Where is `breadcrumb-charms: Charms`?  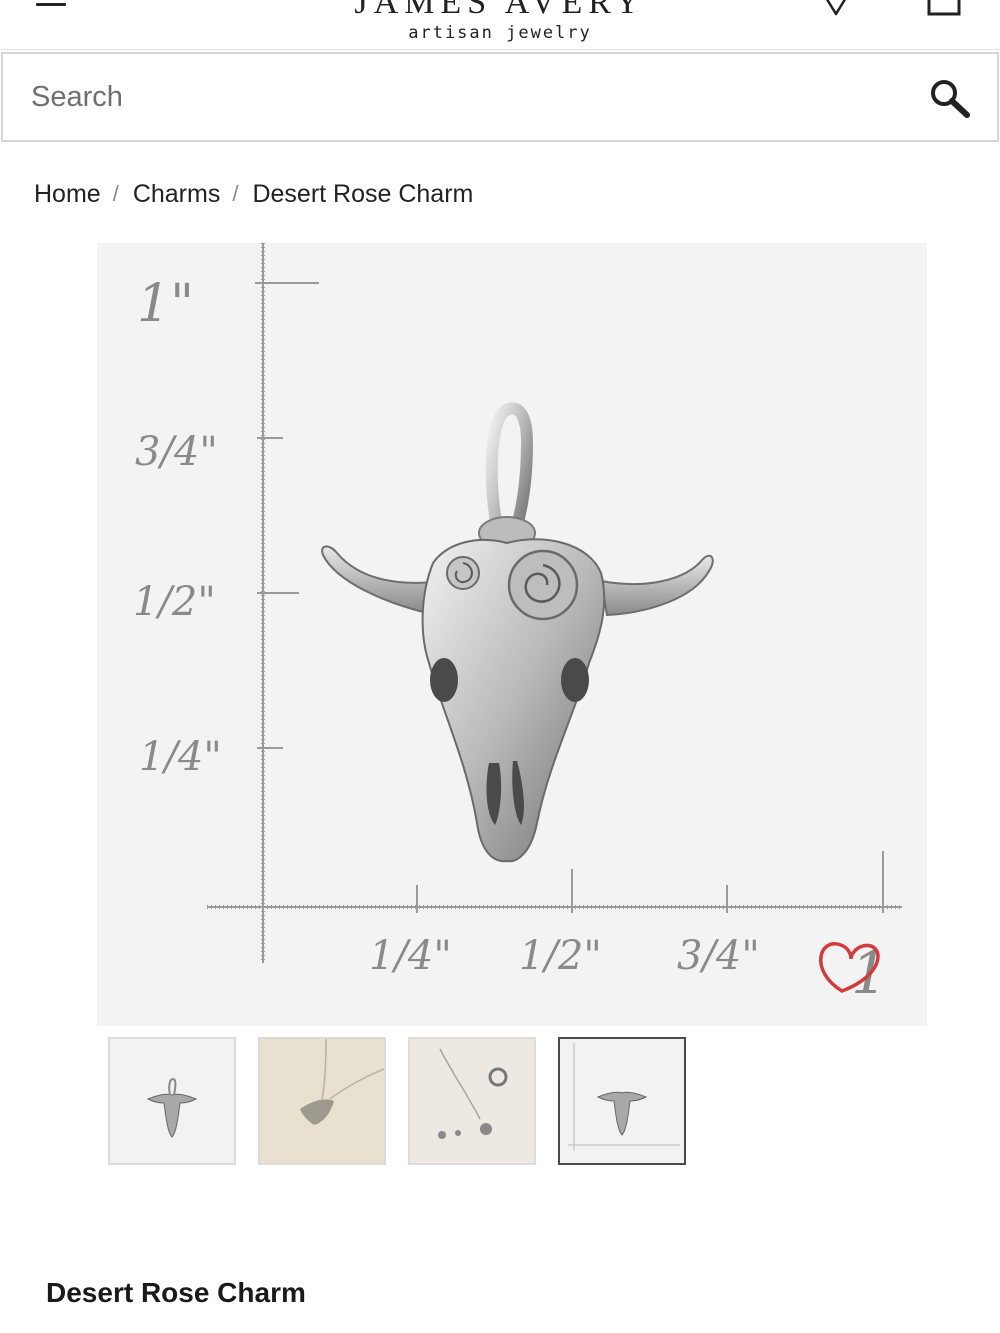 breadcrumb-charms: Charms is located at coordinates (177, 194).